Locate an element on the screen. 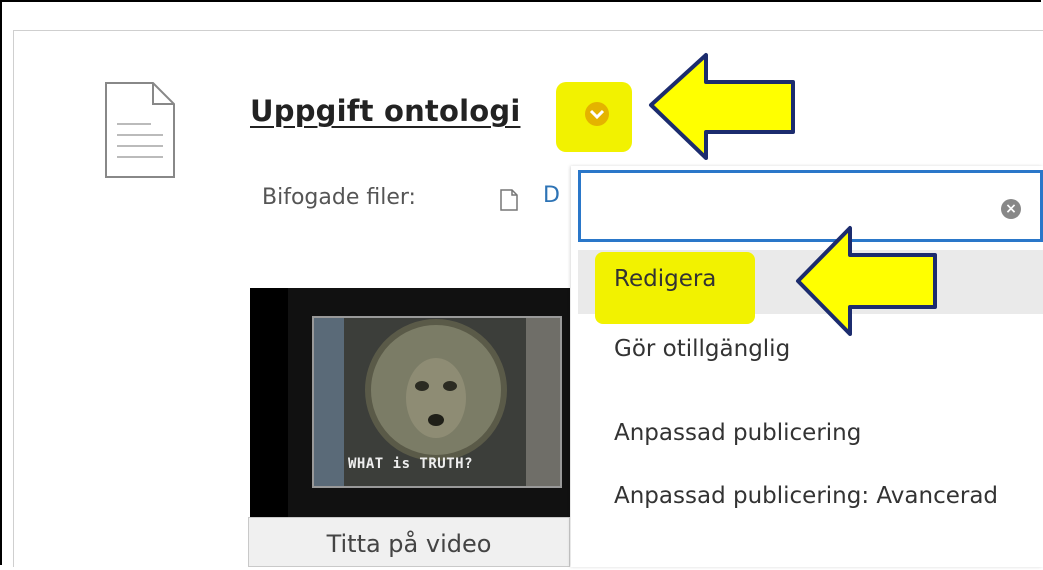  menu-item-adaptive-release-advanced: Anpassad publicering: Avancerad is located at coordinates (810, 496).